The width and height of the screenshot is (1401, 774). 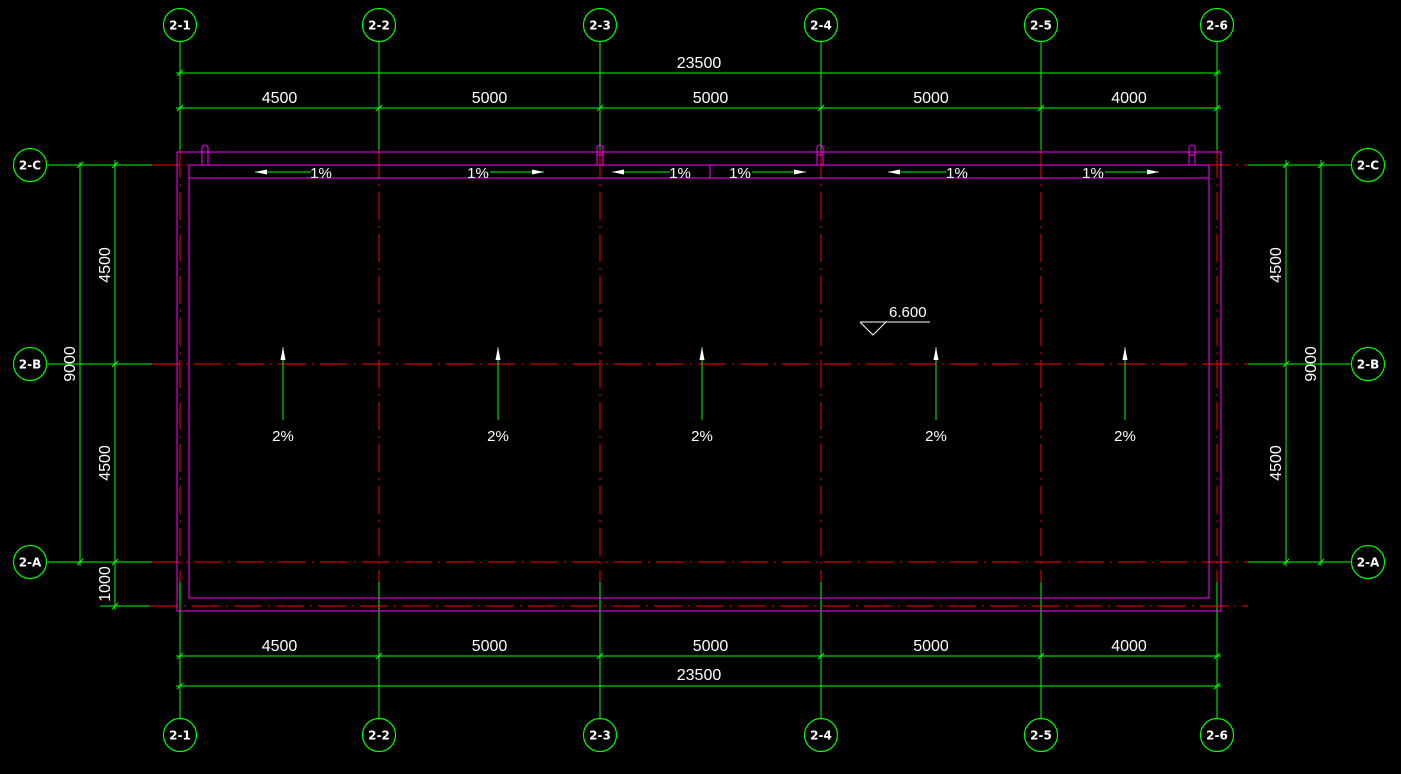 I want to click on left-extra-dimension: 1000, so click(x=105, y=584).